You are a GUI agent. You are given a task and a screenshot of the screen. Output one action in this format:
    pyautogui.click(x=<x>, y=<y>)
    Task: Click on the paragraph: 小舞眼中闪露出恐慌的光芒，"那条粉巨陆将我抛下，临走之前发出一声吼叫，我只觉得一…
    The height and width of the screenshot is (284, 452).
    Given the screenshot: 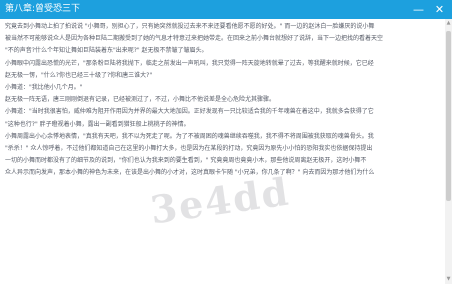 What is the action you would take?
    pyautogui.click(x=189, y=63)
    